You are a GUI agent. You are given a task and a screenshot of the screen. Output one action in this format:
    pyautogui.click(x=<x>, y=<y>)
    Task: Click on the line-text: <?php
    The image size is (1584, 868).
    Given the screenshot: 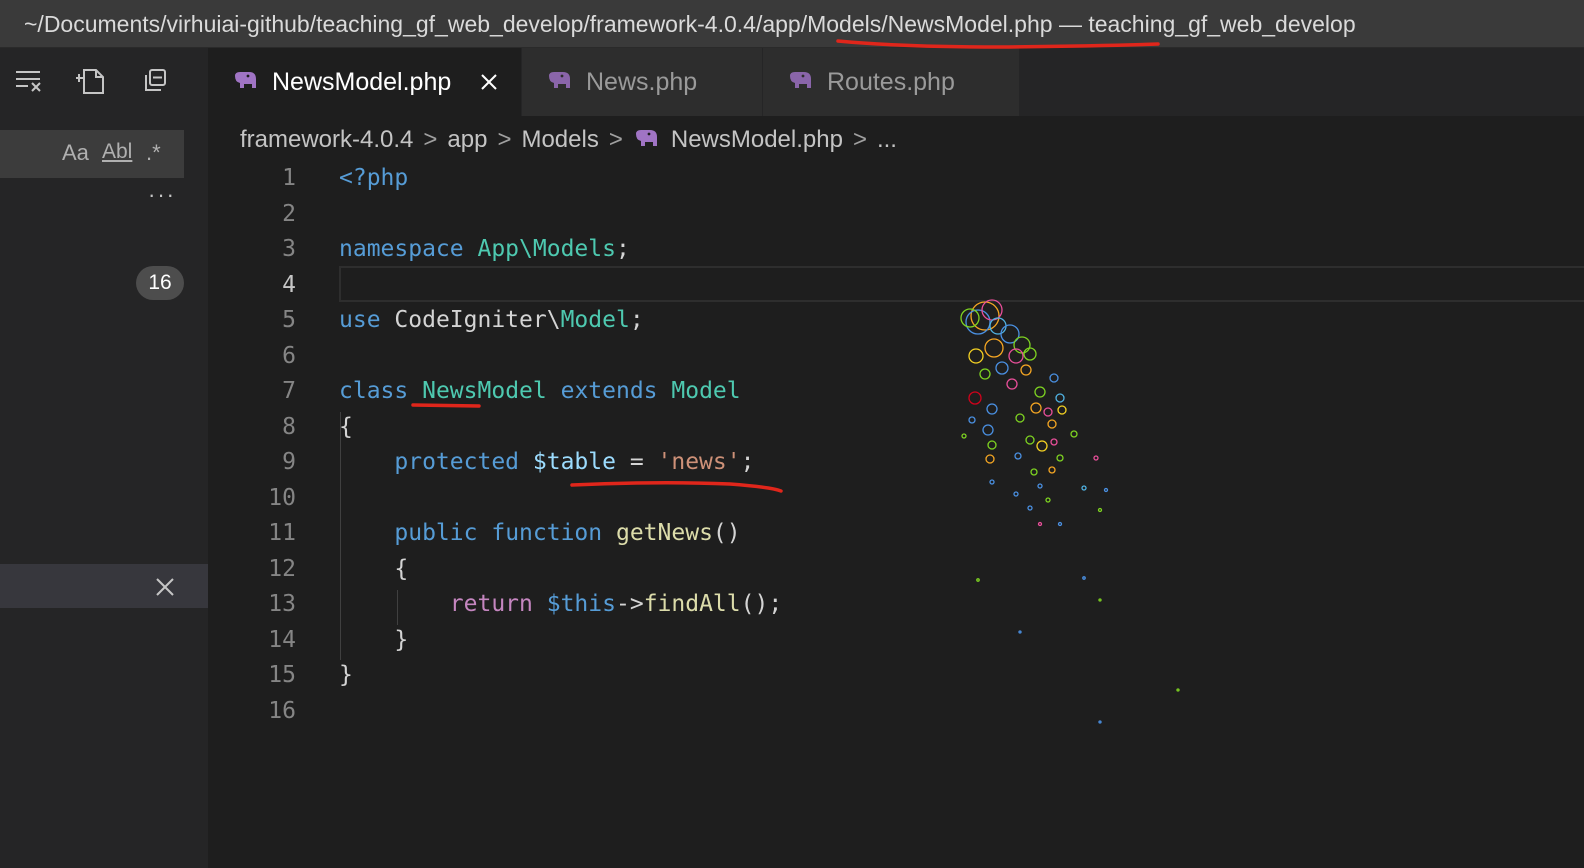 What is the action you would take?
    pyautogui.click(x=373, y=178)
    